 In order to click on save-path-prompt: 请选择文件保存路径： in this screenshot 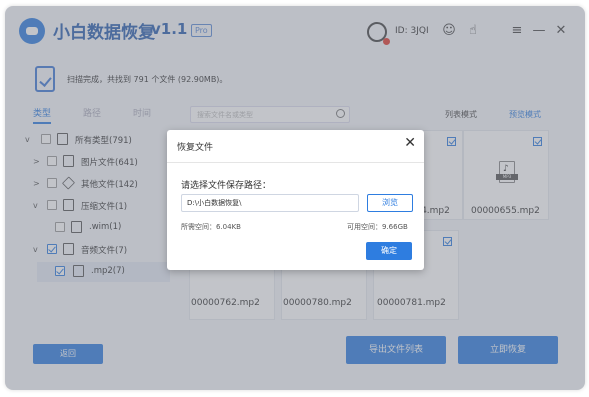, I will do `click(226, 186)`.